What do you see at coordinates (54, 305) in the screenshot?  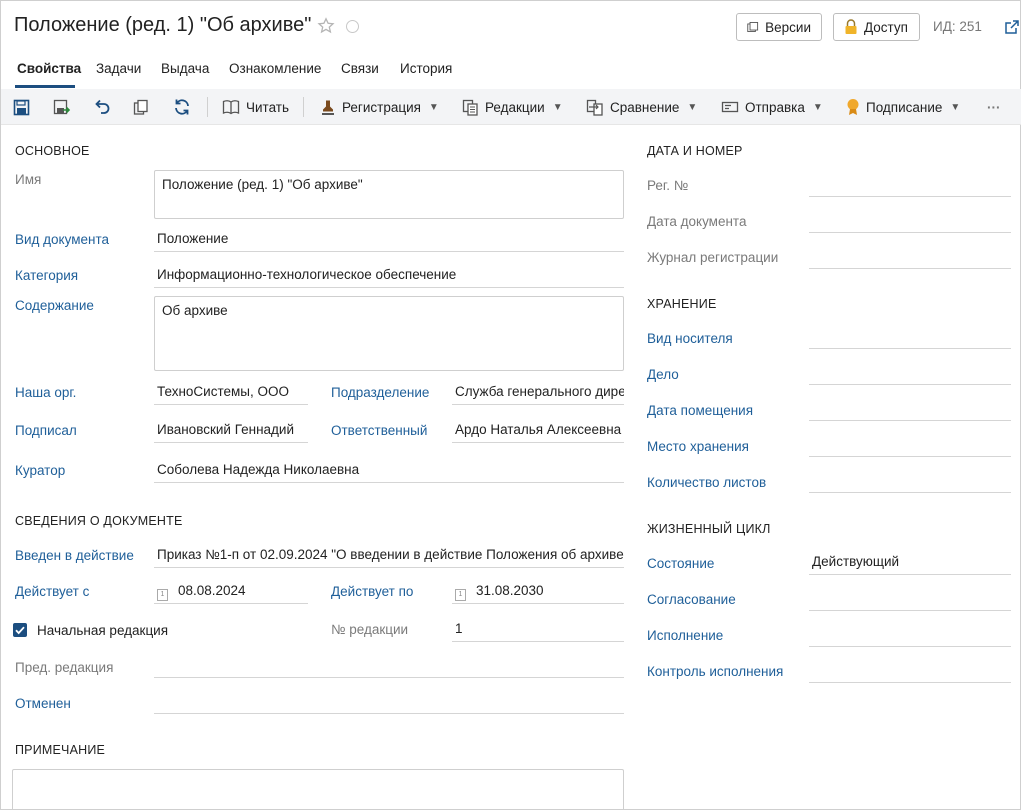 I see `content-label: Содержание` at bounding box center [54, 305].